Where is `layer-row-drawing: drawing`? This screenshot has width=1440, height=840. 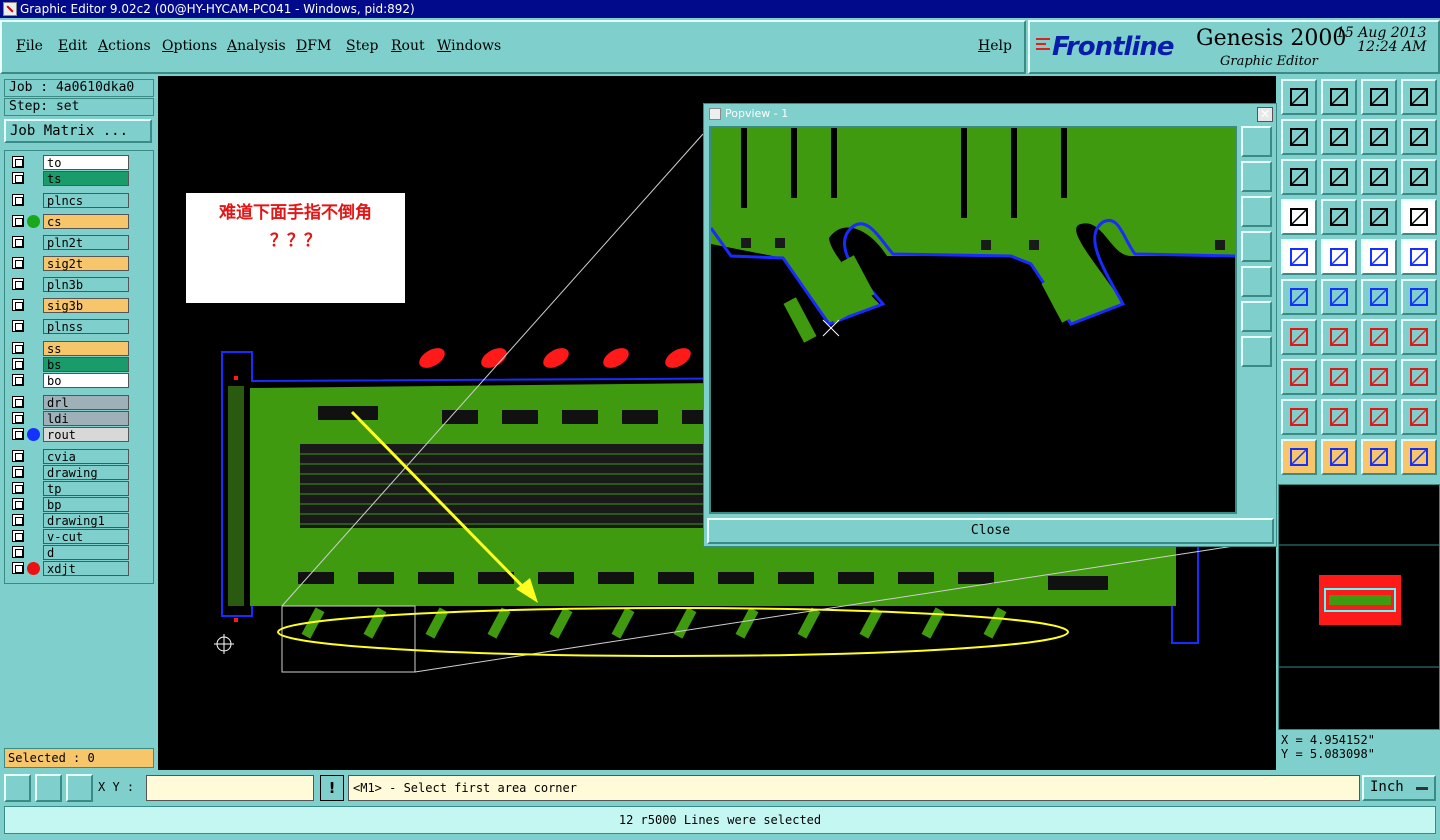 layer-row-drawing: drawing is located at coordinates (69, 472).